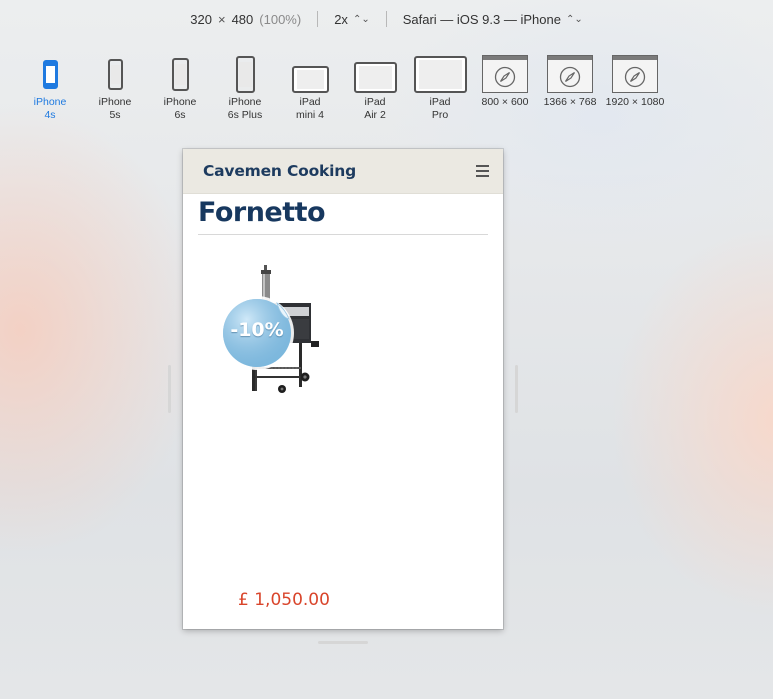 The image size is (773, 699). Describe the element at coordinates (343, 234) in the screenshot. I see `title-divider` at that location.